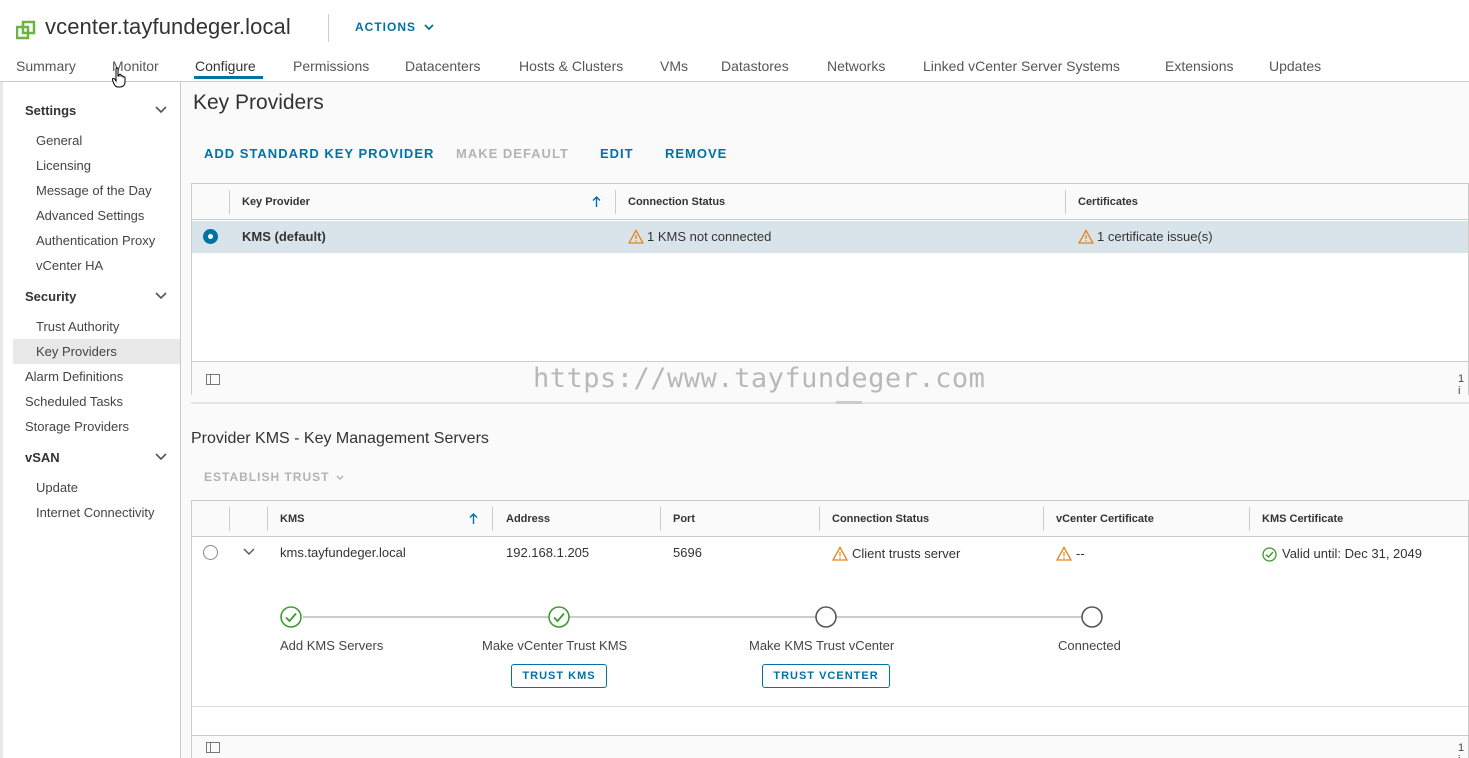 This screenshot has height=758, width=1469. I want to click on kms-section-title: Provider KMS - Key Management Servers, so click(340, 438).